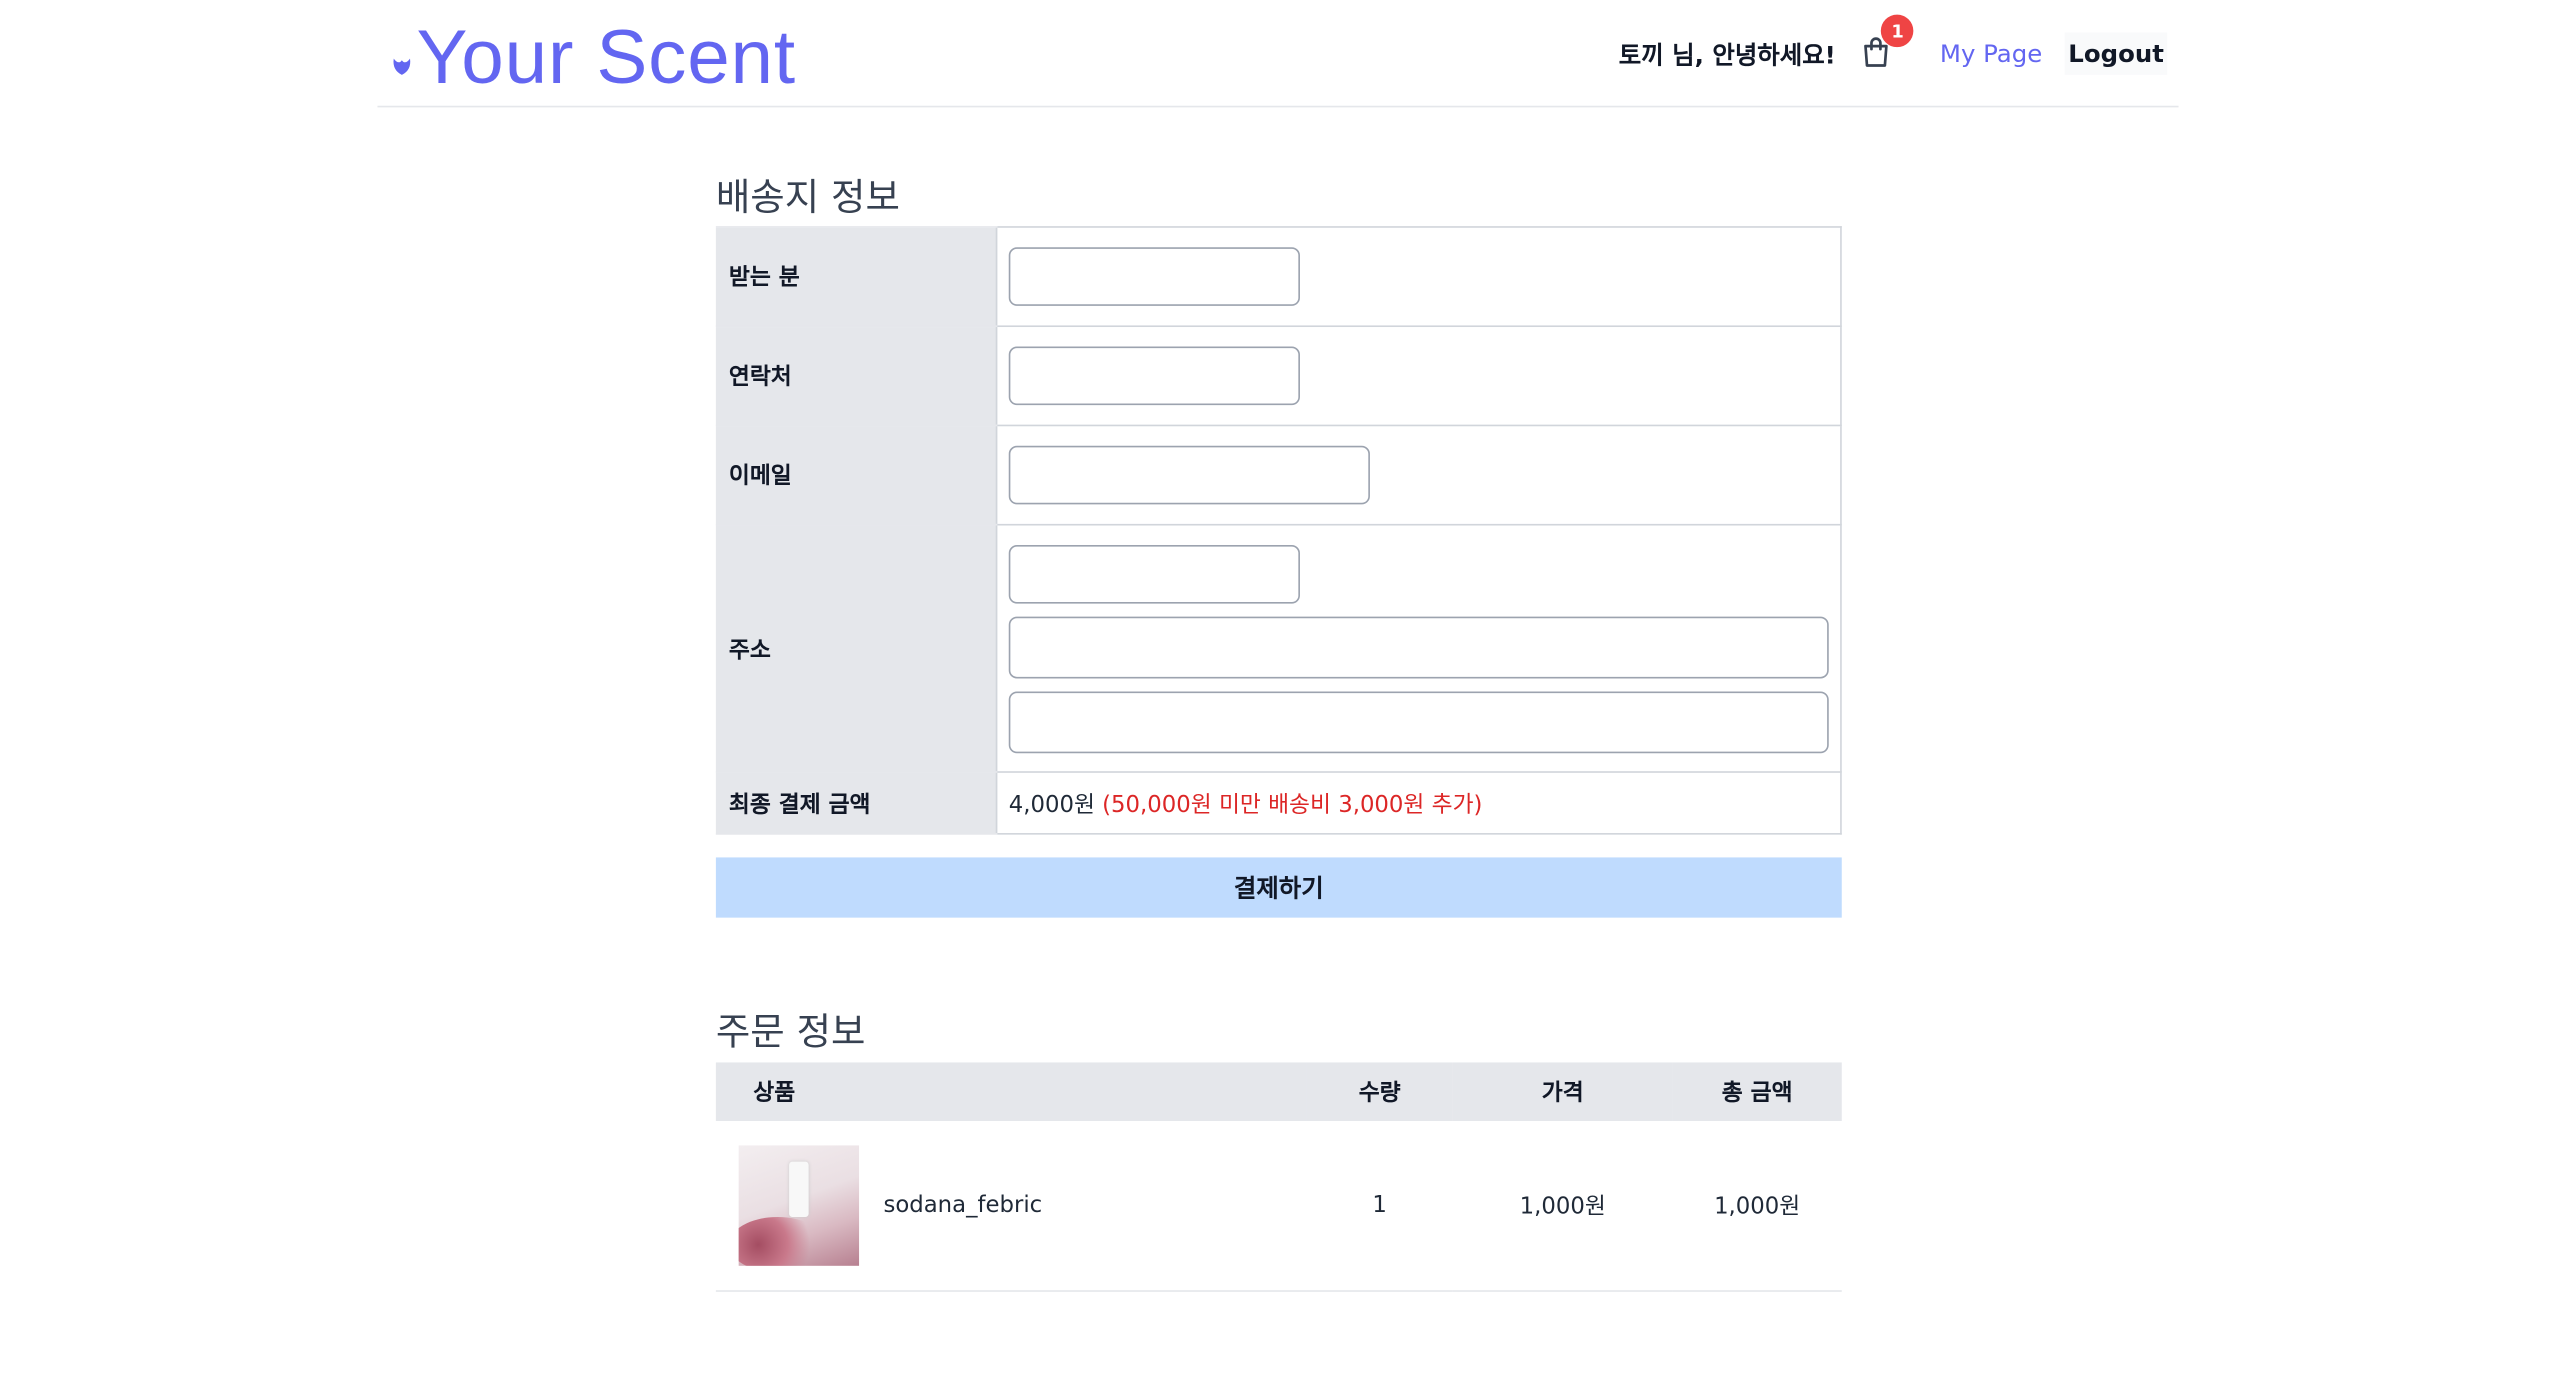  What do you see at coordinates (856, 475) in the screenshot?
I see `email-label: 이메일` at bounding box center [856, 475].